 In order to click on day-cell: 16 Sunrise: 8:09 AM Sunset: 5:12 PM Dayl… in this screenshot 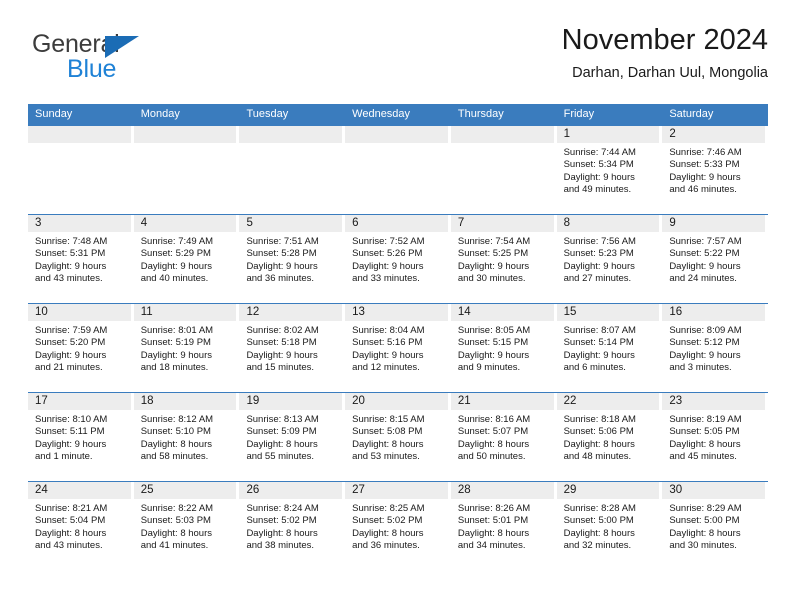, I will do `click(715, 348)`.